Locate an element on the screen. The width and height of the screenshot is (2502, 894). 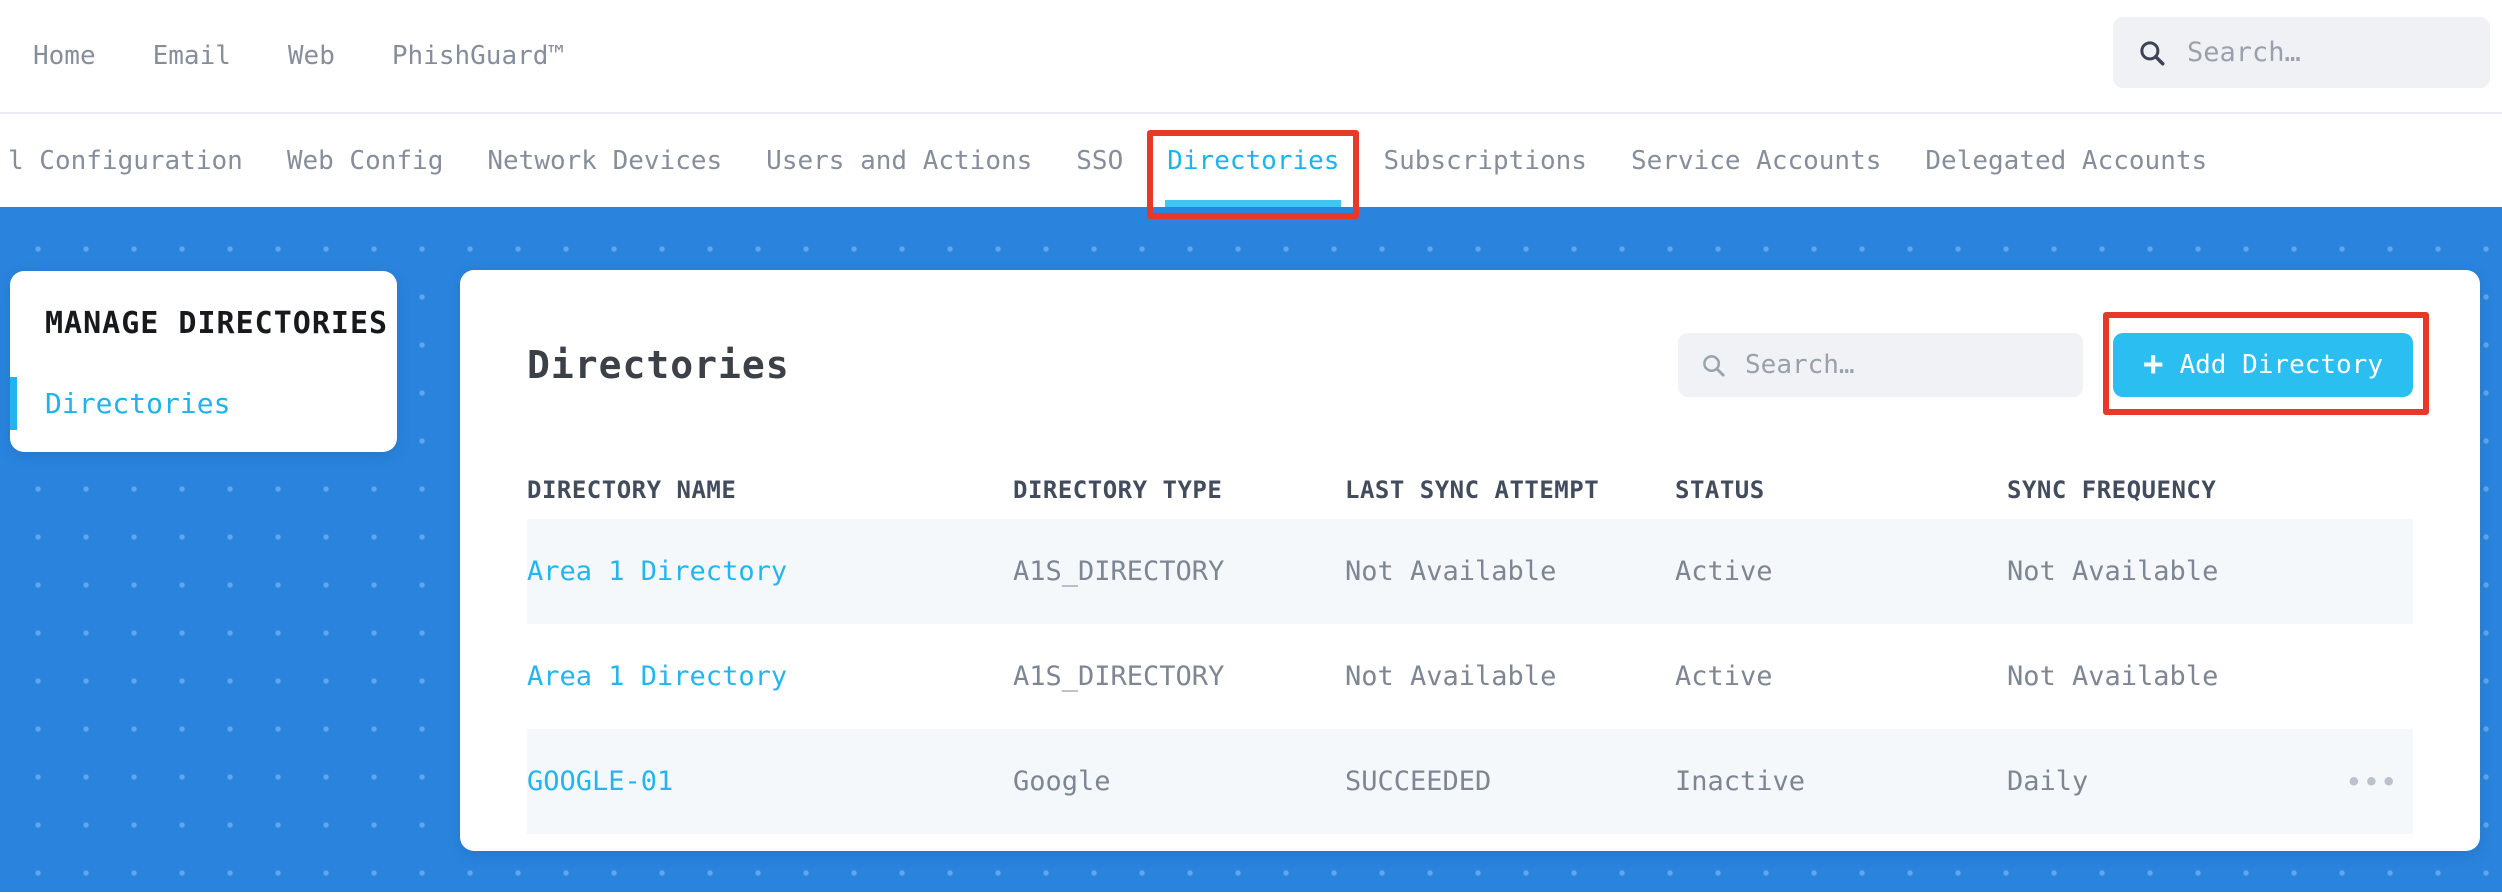
subnav-tab: SSO is located at coordinates (1099, 160).